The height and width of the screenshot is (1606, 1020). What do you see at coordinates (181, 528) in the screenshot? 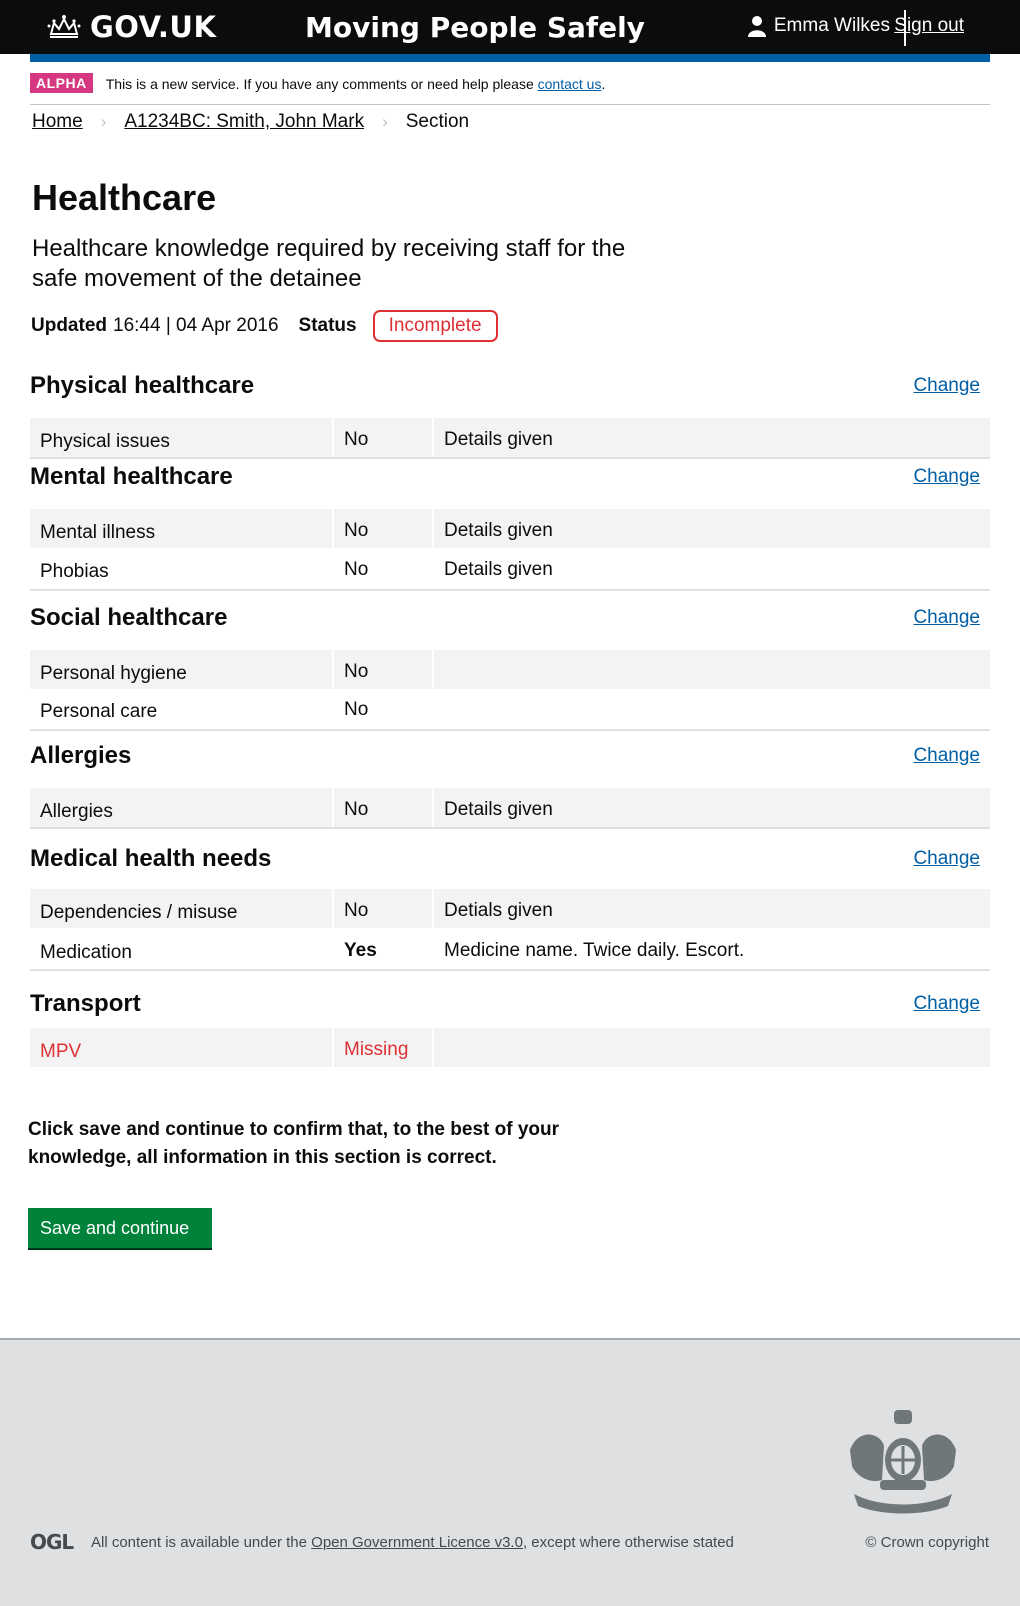
I see `row-label: Mental illness` at bounding box center [181, 528].